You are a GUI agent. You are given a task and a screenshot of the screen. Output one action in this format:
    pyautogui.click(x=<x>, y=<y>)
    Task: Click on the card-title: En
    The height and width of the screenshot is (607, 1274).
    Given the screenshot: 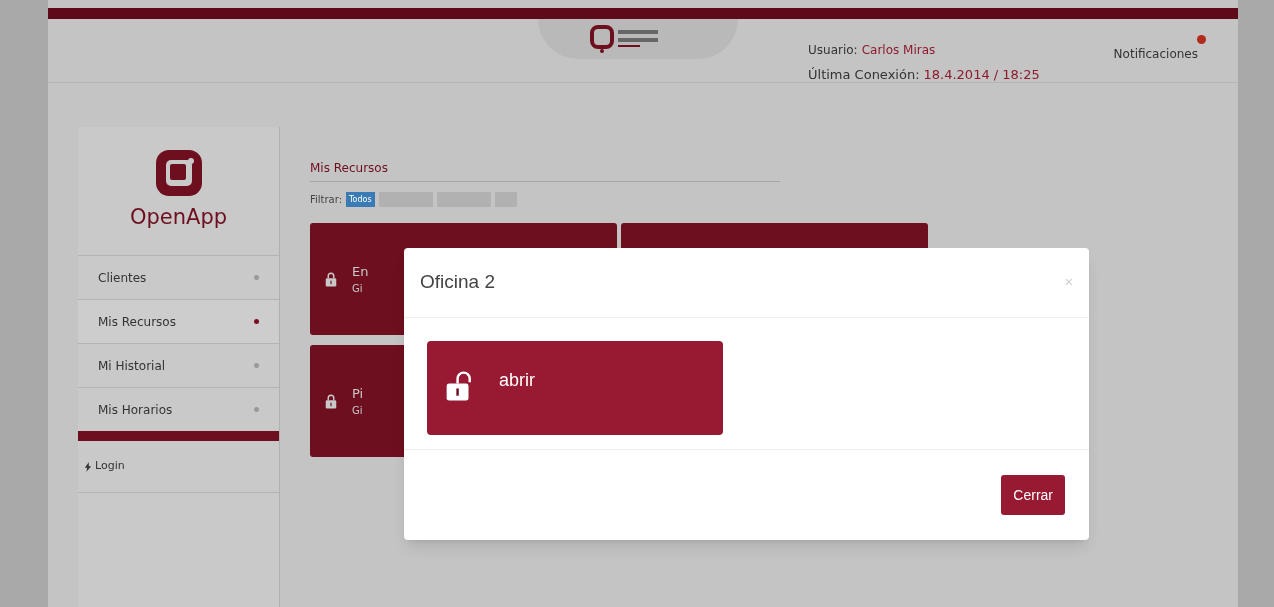 What is the action you would take?
    pyautogui.click(x=360, y=271)
    